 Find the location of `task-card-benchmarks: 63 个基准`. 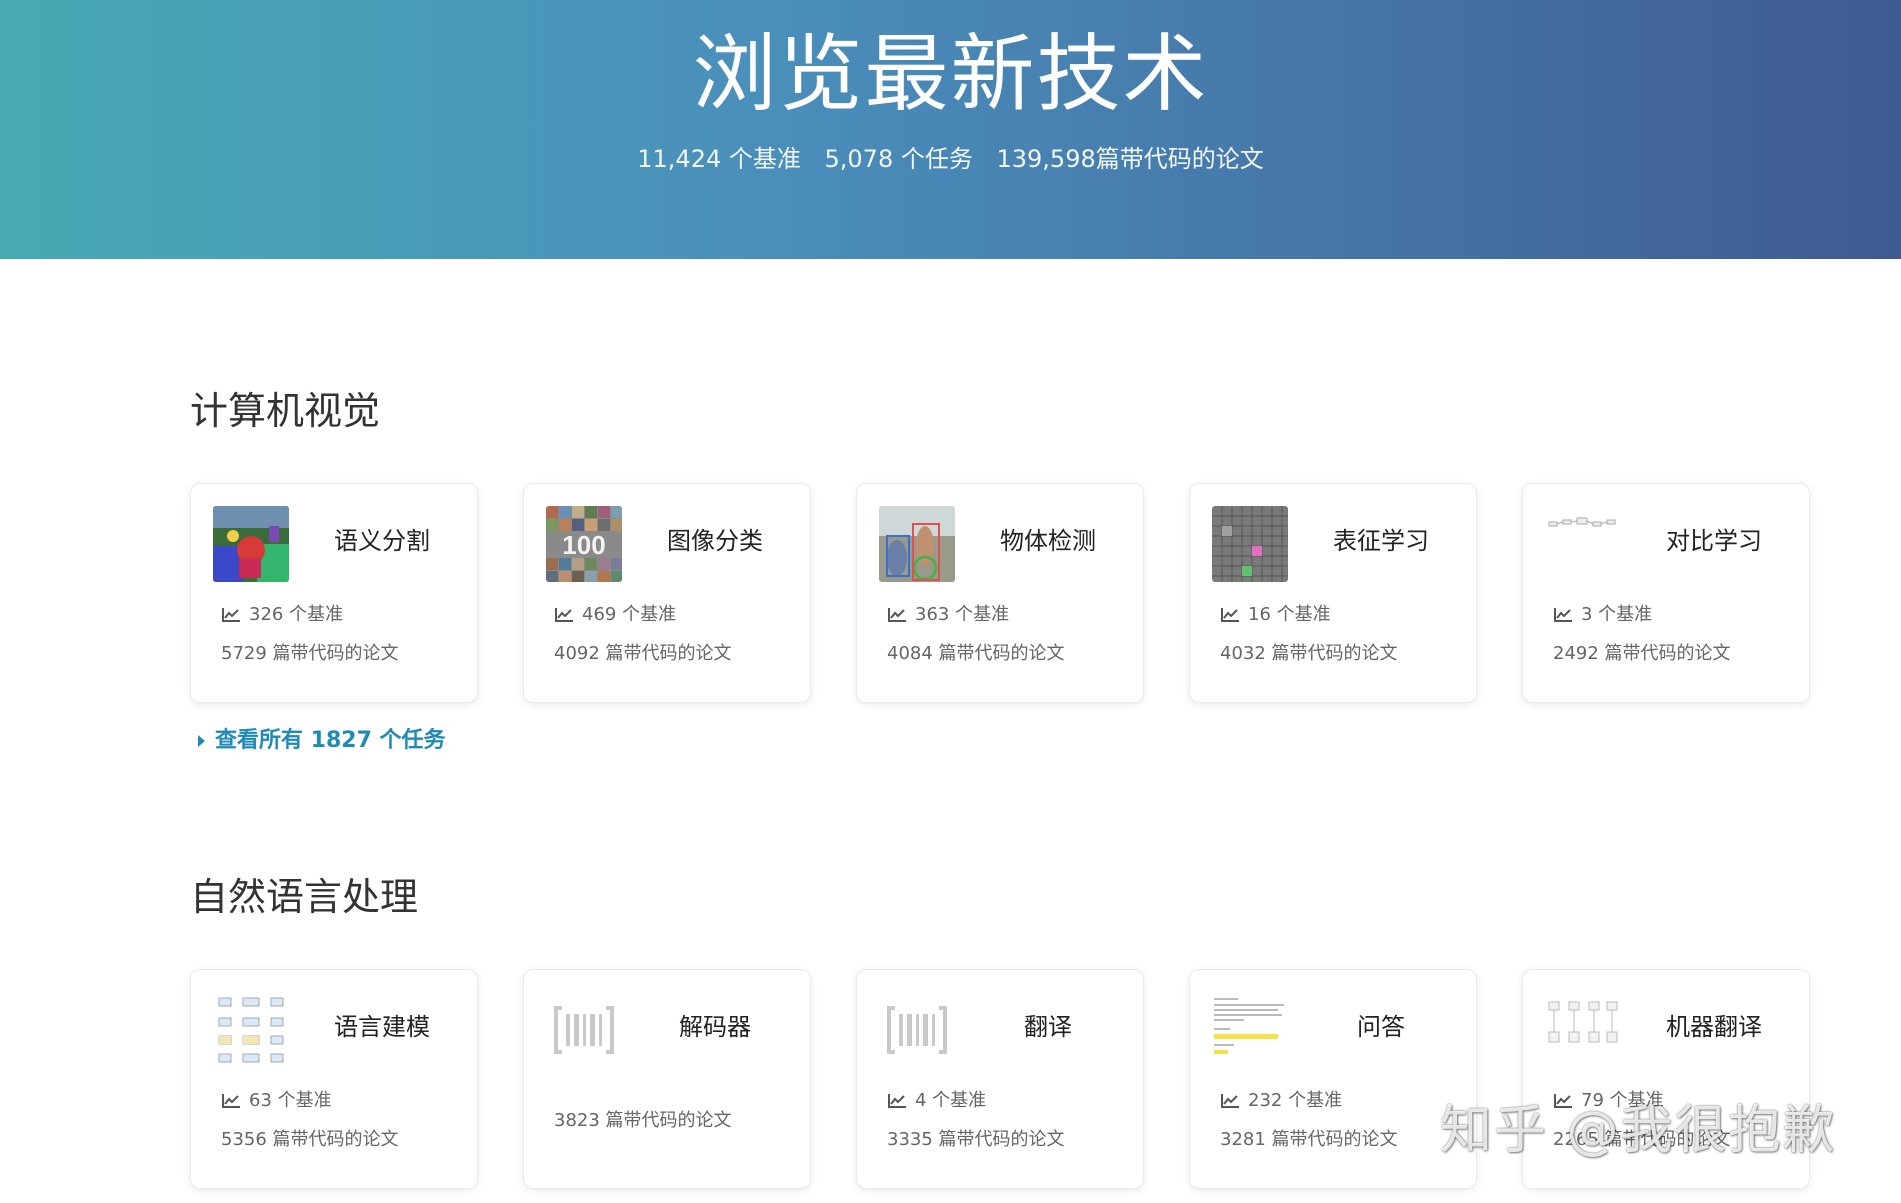

task-card-benchmarks: 63 个基准 is located at coordinates (276, 1101).